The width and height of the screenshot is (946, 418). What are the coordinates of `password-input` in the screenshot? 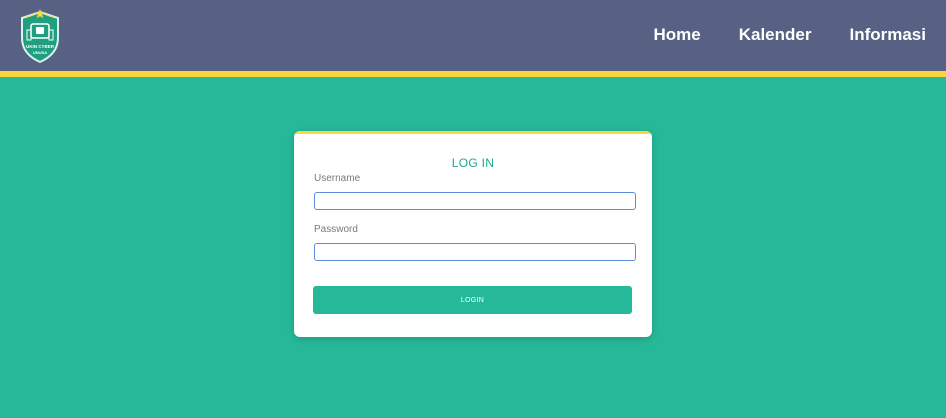 It's located at (475, 252).